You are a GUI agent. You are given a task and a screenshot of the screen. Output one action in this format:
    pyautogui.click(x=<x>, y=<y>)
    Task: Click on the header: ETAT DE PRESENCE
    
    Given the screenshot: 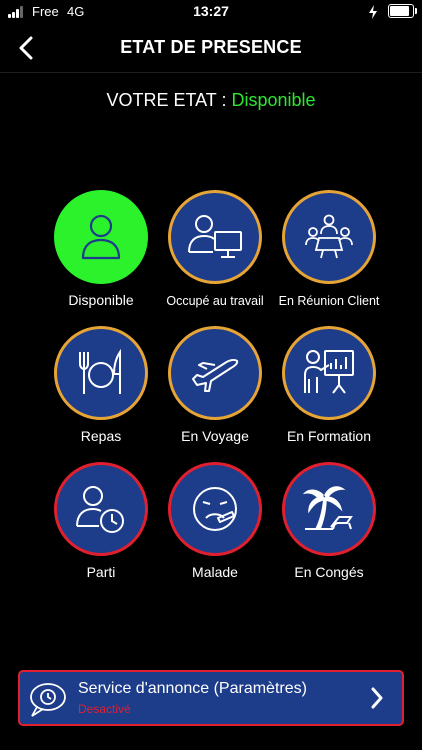 What is the action you would take?
    pyautogui.click(x=211, y=48)
    